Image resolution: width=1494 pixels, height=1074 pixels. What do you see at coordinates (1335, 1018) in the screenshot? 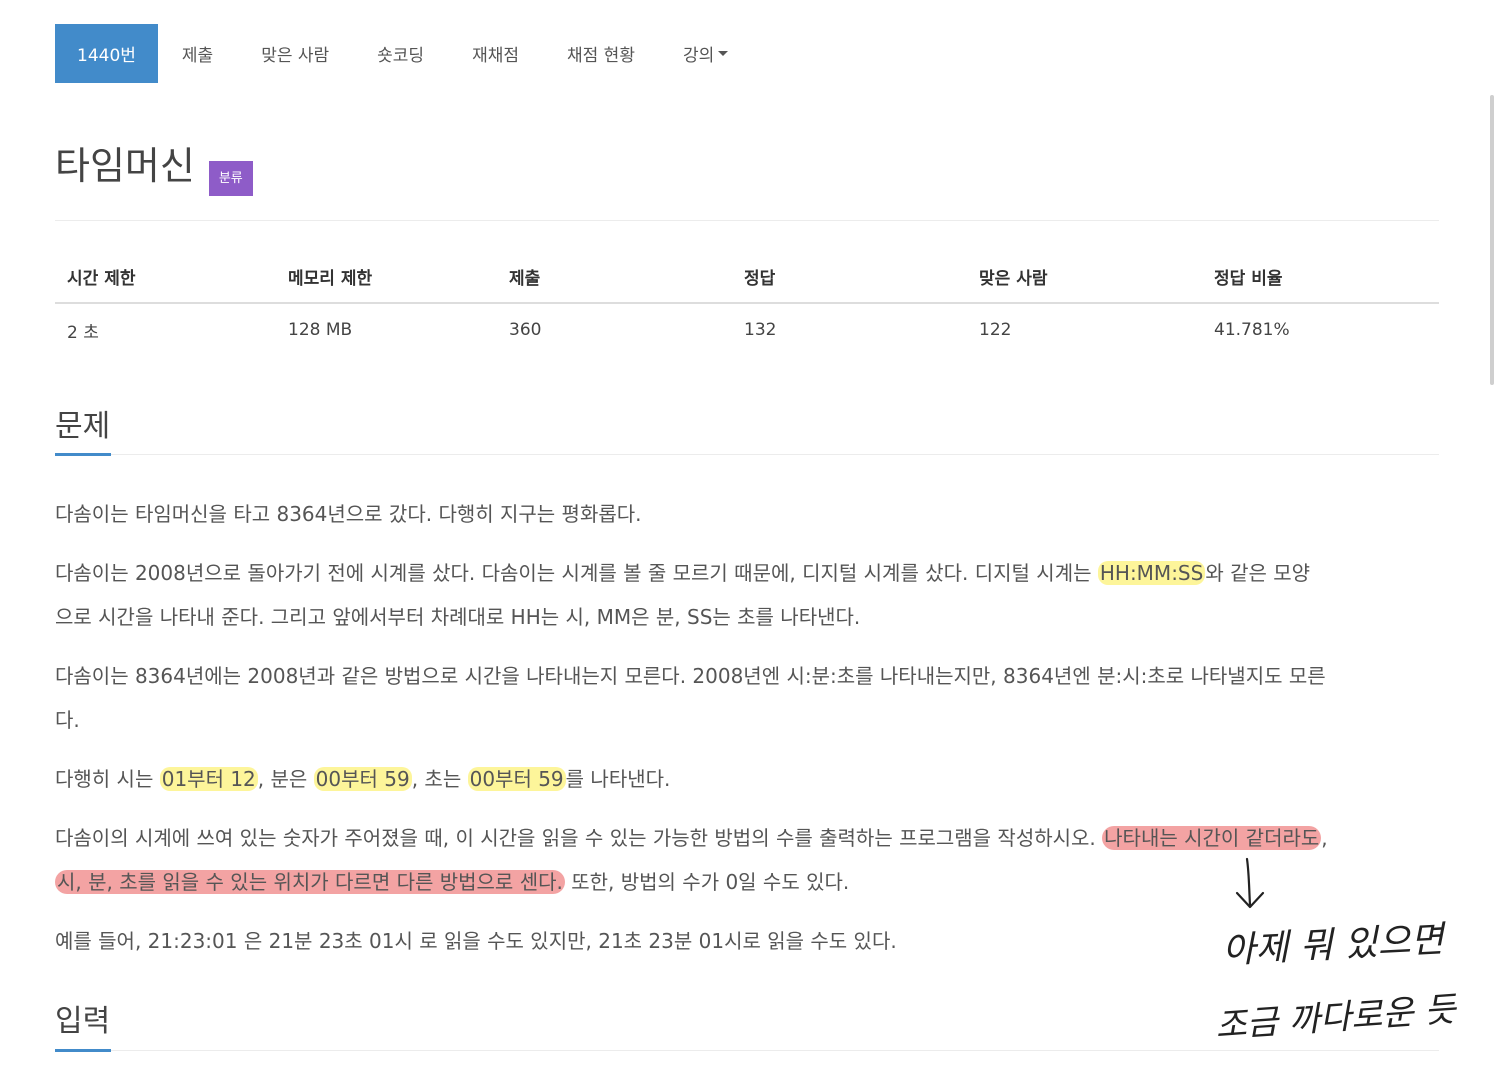
I see `handwritten-note-line2: 조금 까다로운 듯` at bounding box center [1335, 1018].